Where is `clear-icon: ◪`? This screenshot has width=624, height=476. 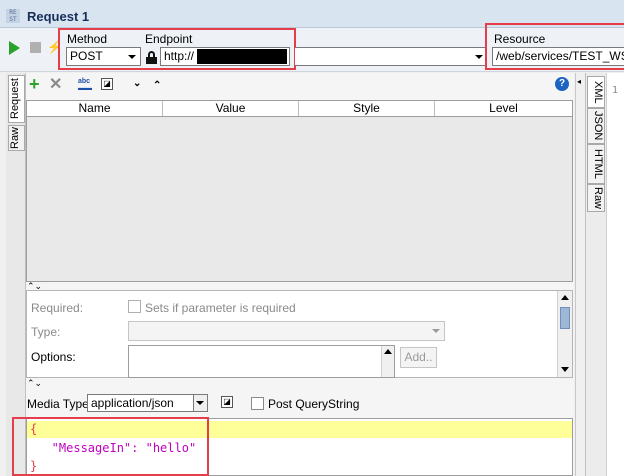 clear-icon: ◪ is located at coordinates (107, 84).